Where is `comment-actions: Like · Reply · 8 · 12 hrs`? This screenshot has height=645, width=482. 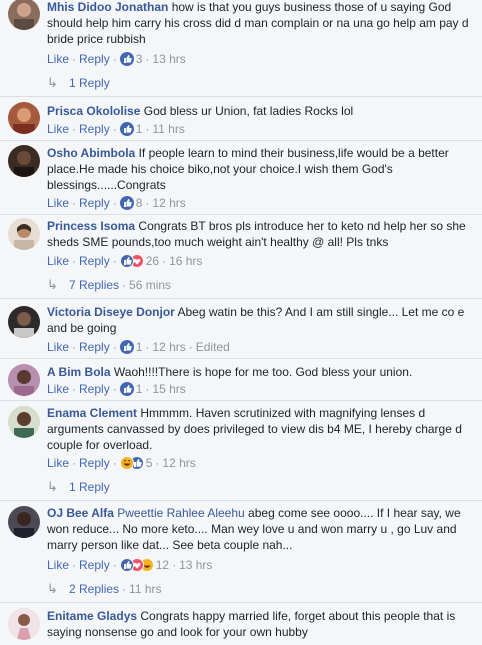 comment-actions: Like · Reply · 8 · 12 hrs is located at coordinates (116, 203).